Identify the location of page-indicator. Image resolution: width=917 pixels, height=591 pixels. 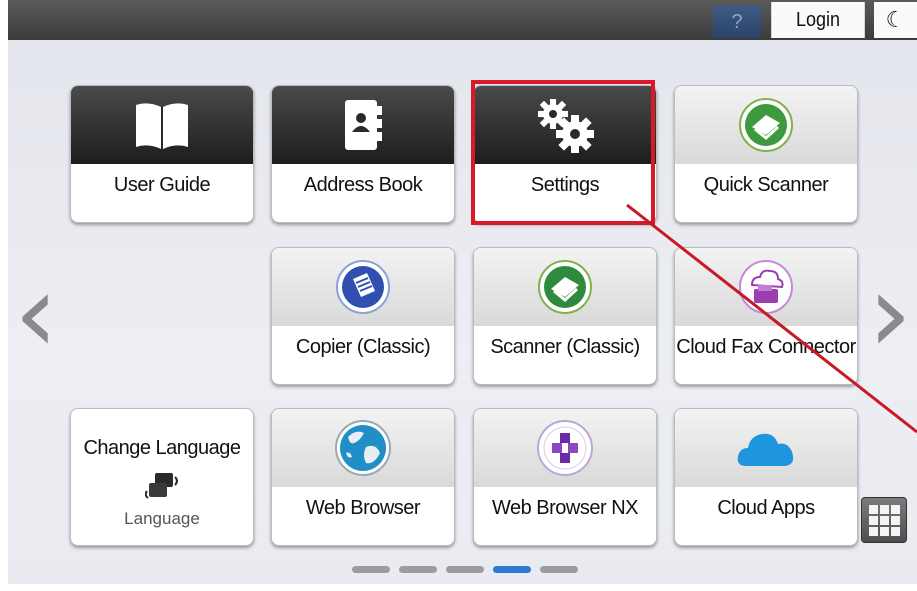
(465, 569).